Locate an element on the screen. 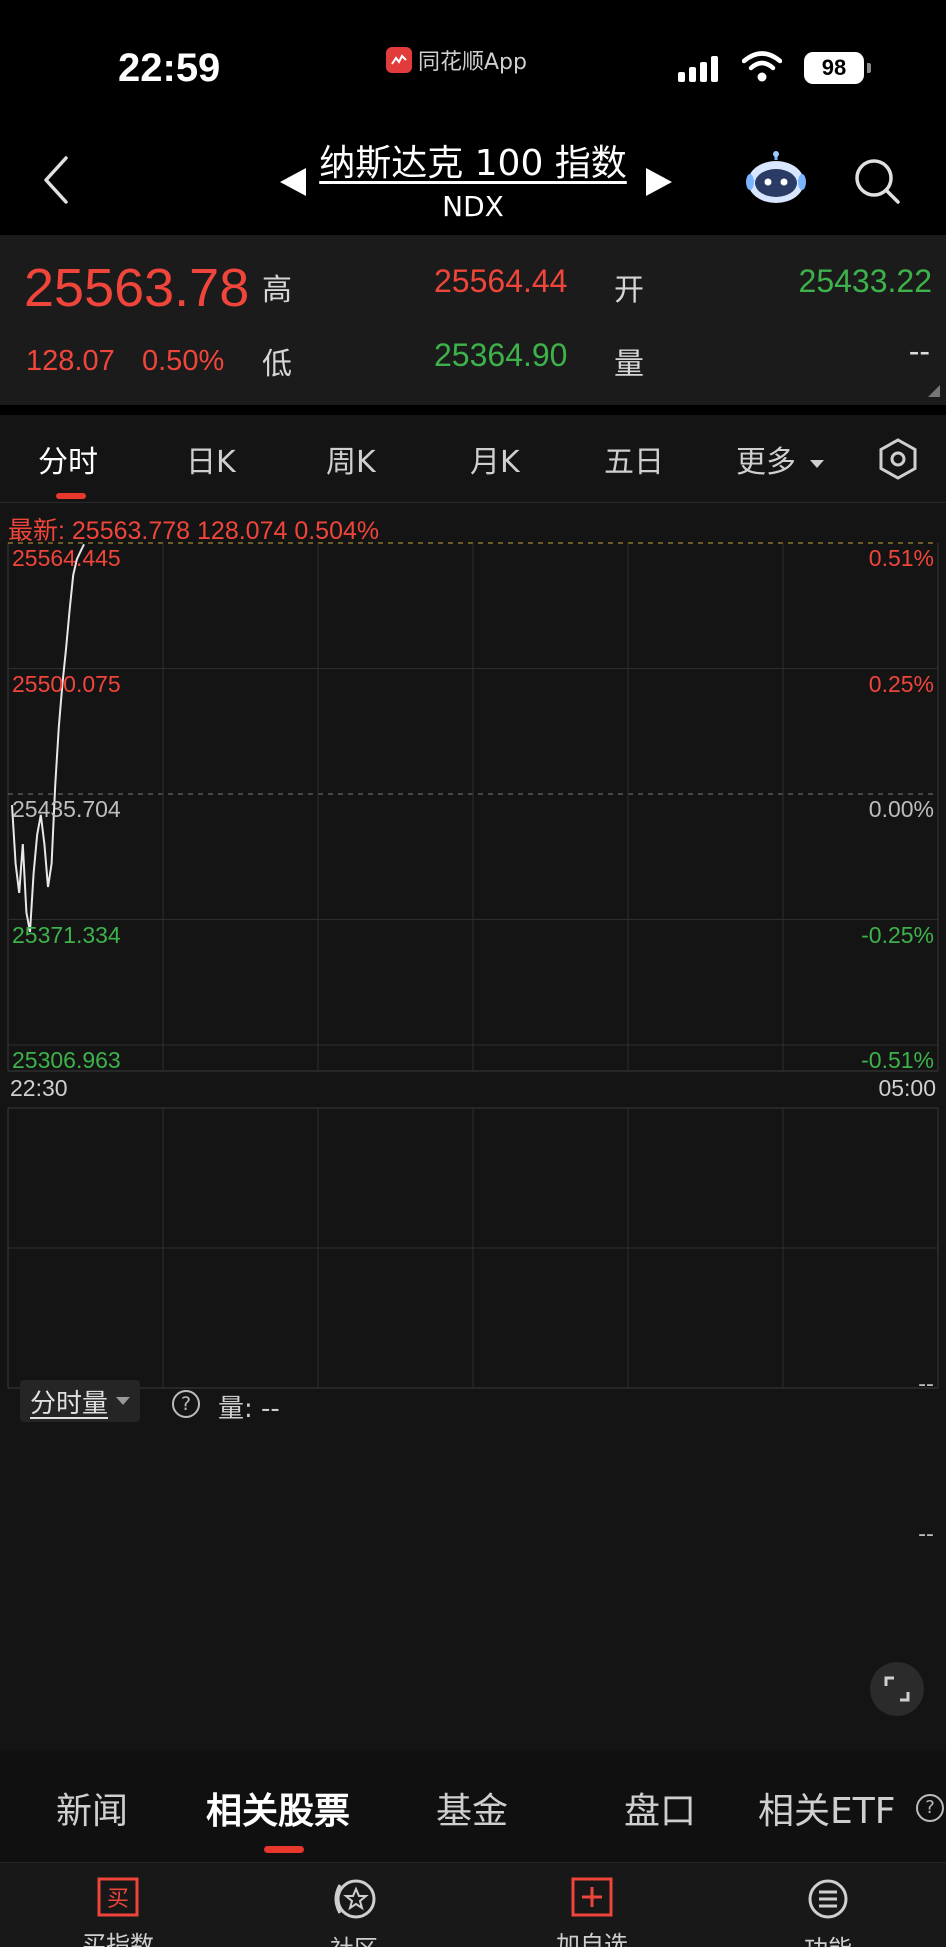 This screenshot has width=946, height=1947. y-left-tick-label: 25371.334 is located at coordinates (66, 934).